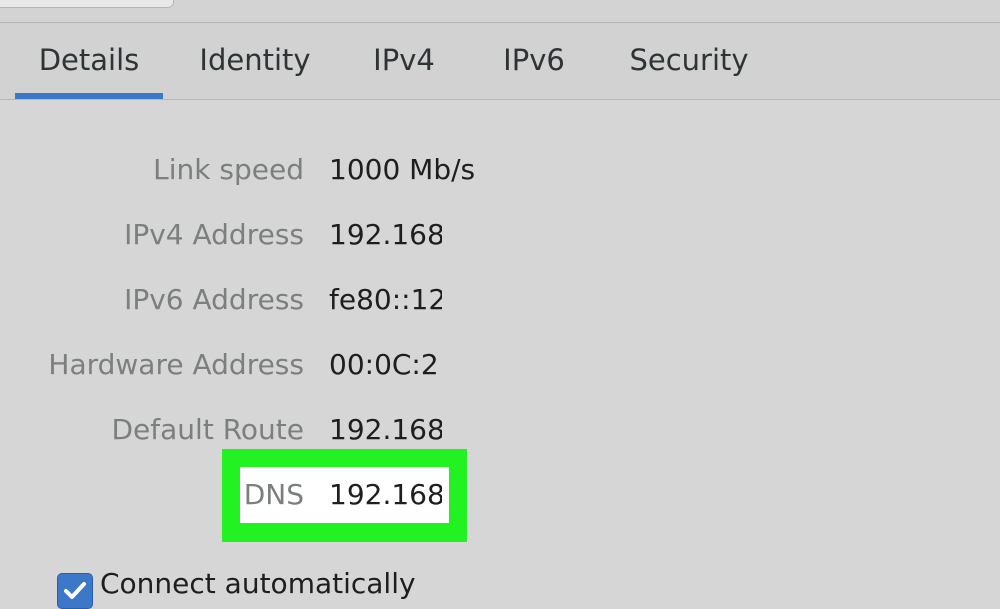  I want to click on dns-label: DNS, so click(273, 494).